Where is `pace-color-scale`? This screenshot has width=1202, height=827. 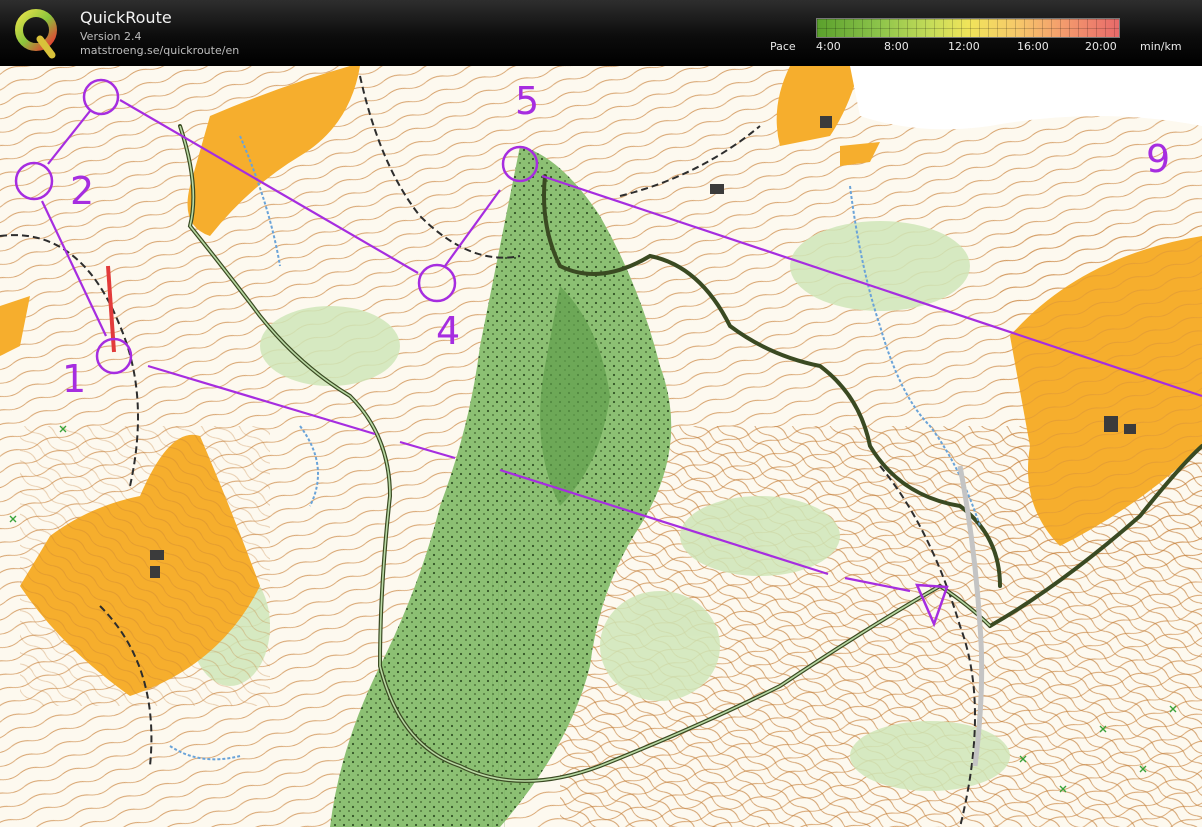
pace-color-scale is located at coordinates (968, 28).